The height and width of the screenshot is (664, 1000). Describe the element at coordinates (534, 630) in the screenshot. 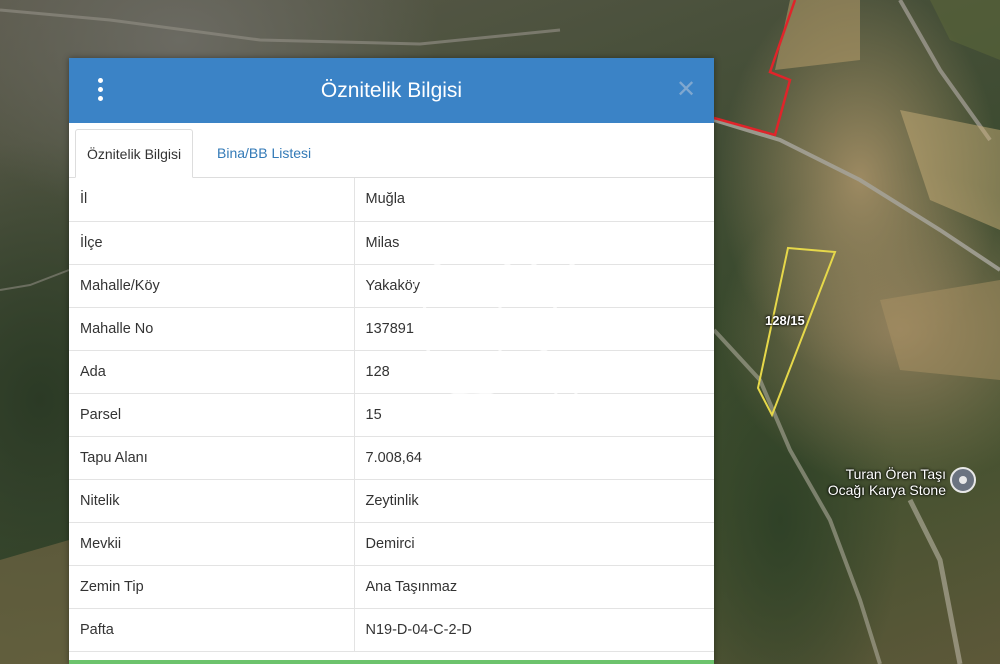

I see `row-value: N19-D-04-C-2-D` at that location.